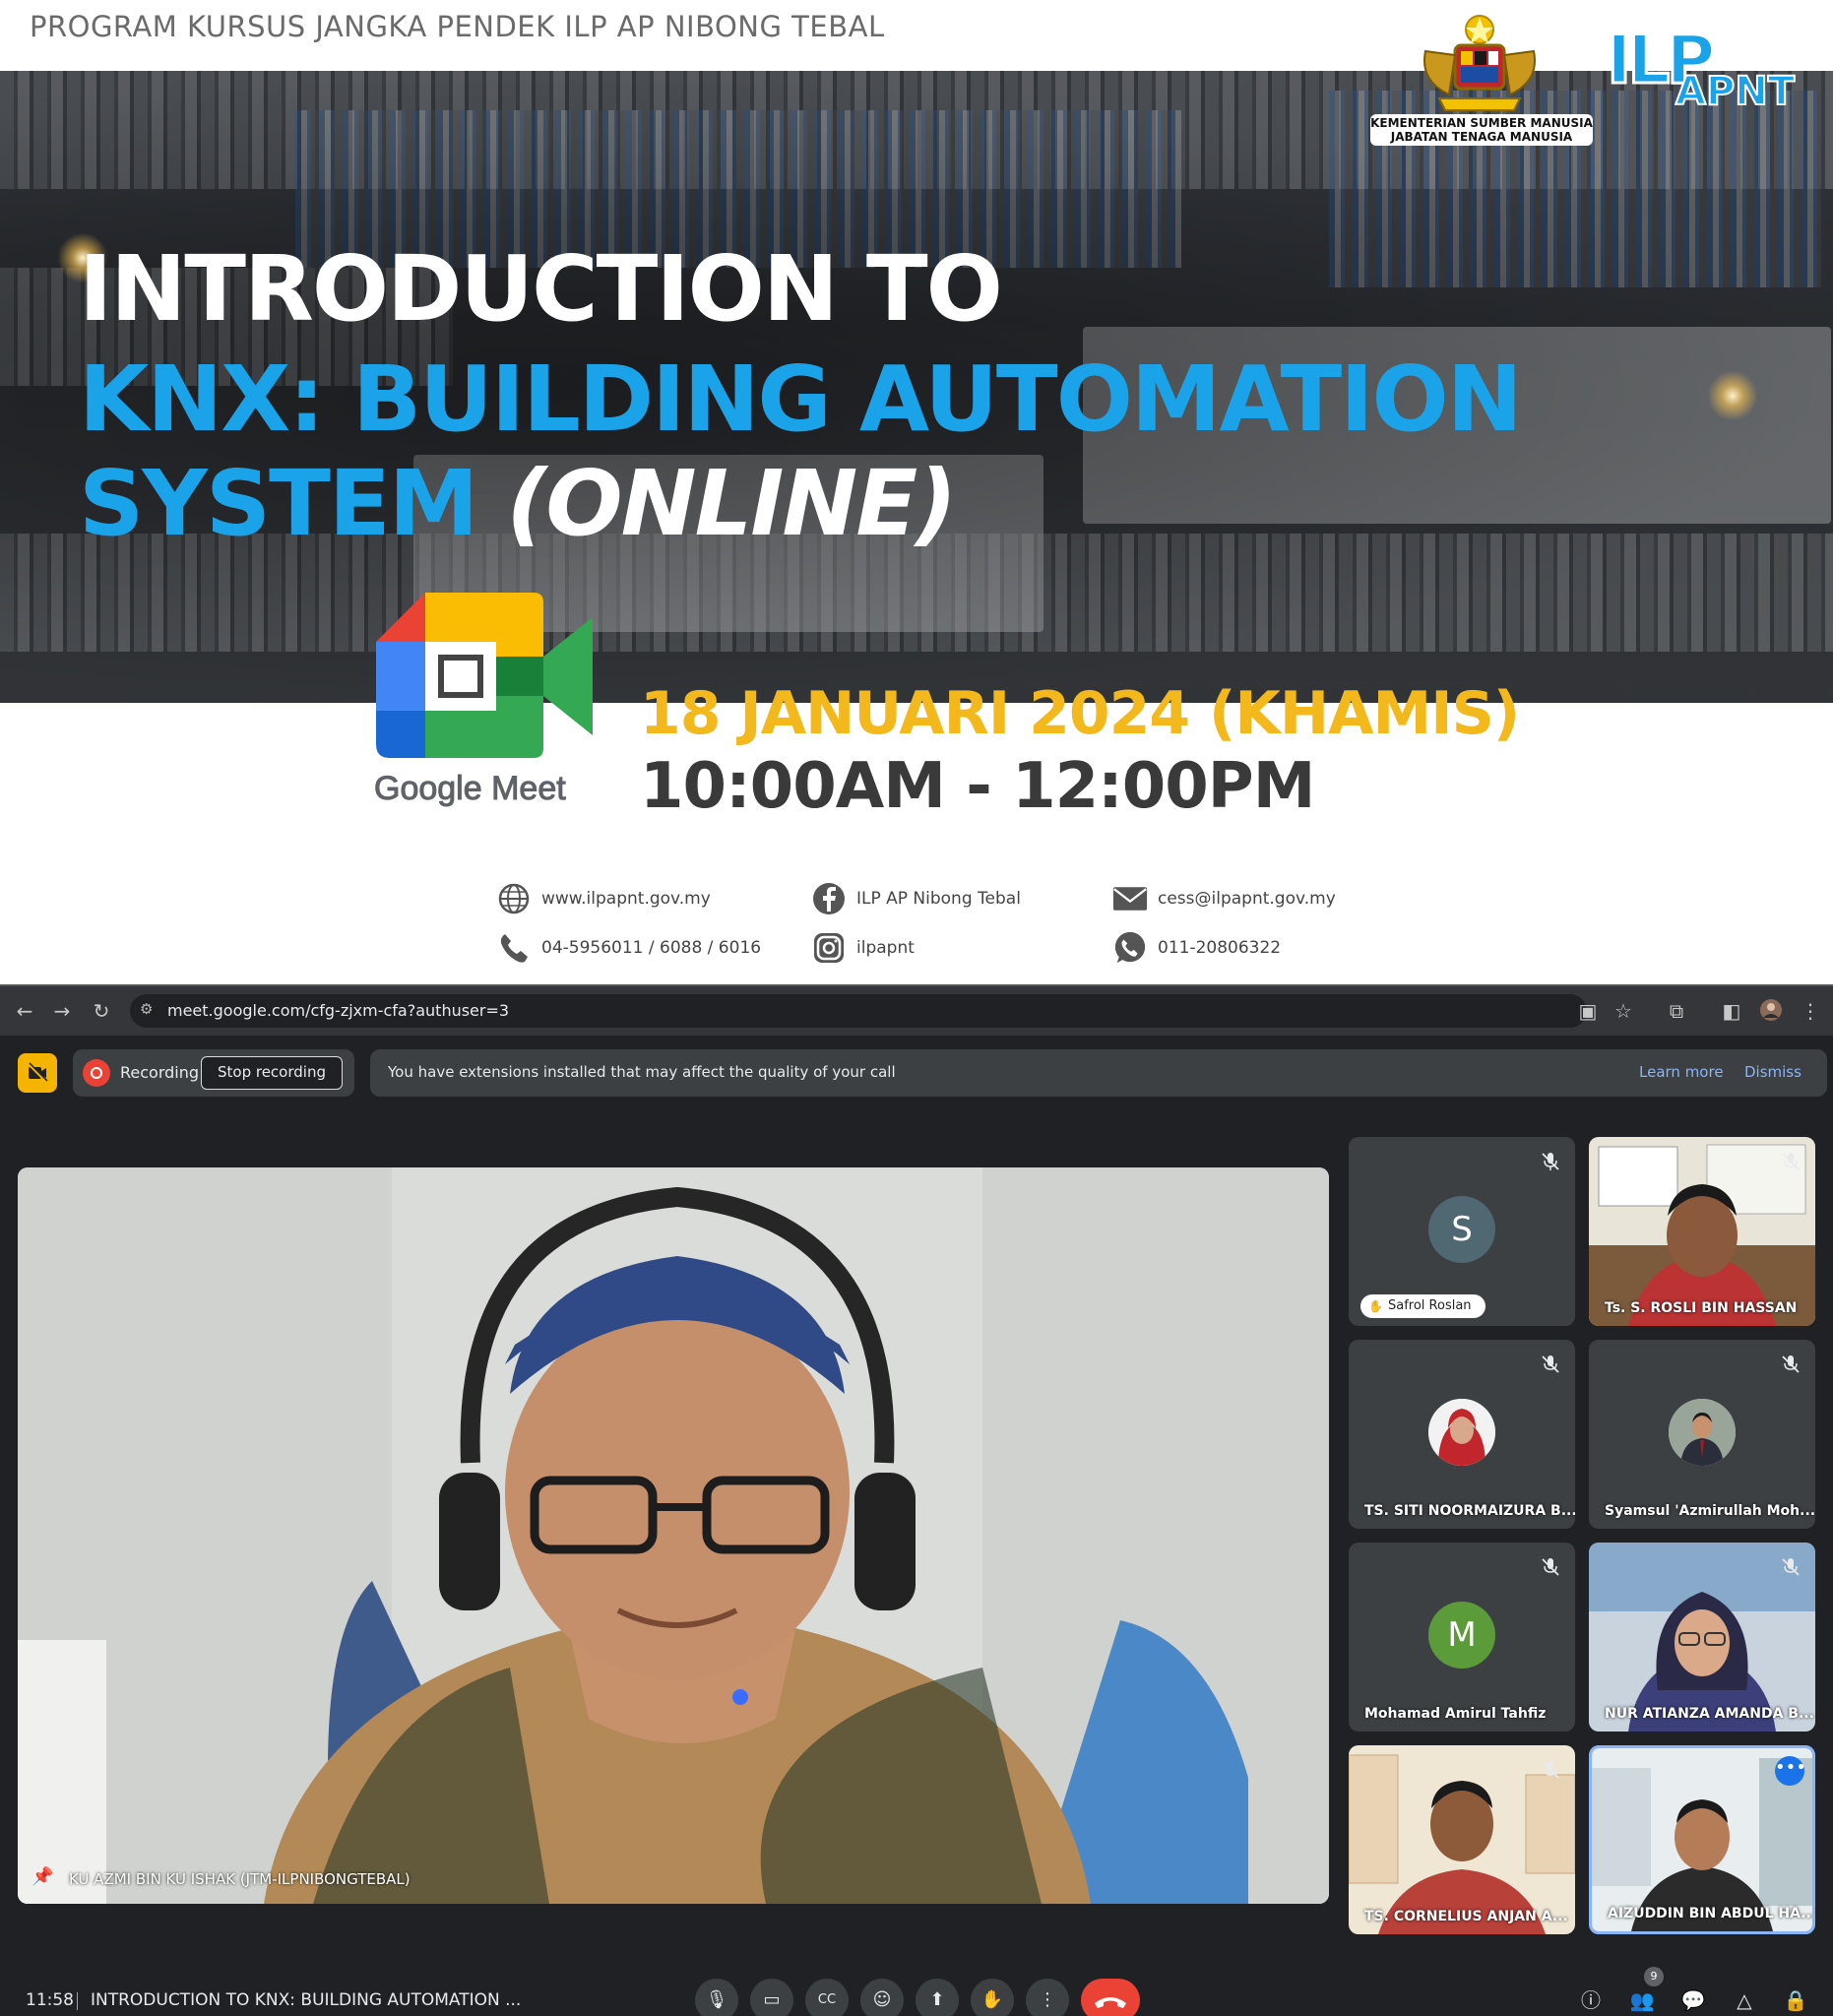 The width and height of the screenshot is (1833, 2016). Describe the element at coordinates (939, 899) in the screenshot. I see `facebook-text: ILP AP Nibong Tebal` at that location.